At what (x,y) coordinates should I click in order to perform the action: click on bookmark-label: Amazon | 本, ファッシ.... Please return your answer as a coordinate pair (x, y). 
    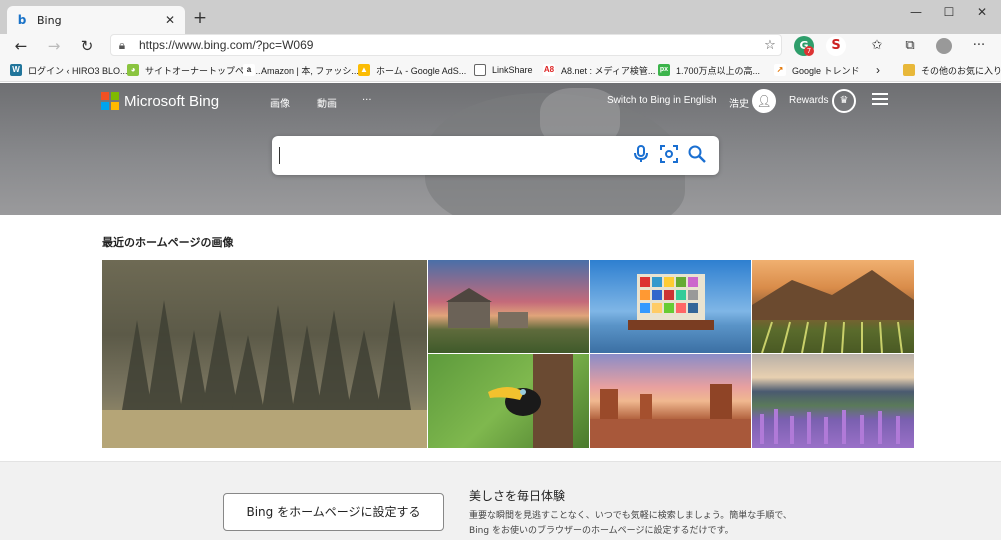
    Looking at the image, I should click on (310, 70).